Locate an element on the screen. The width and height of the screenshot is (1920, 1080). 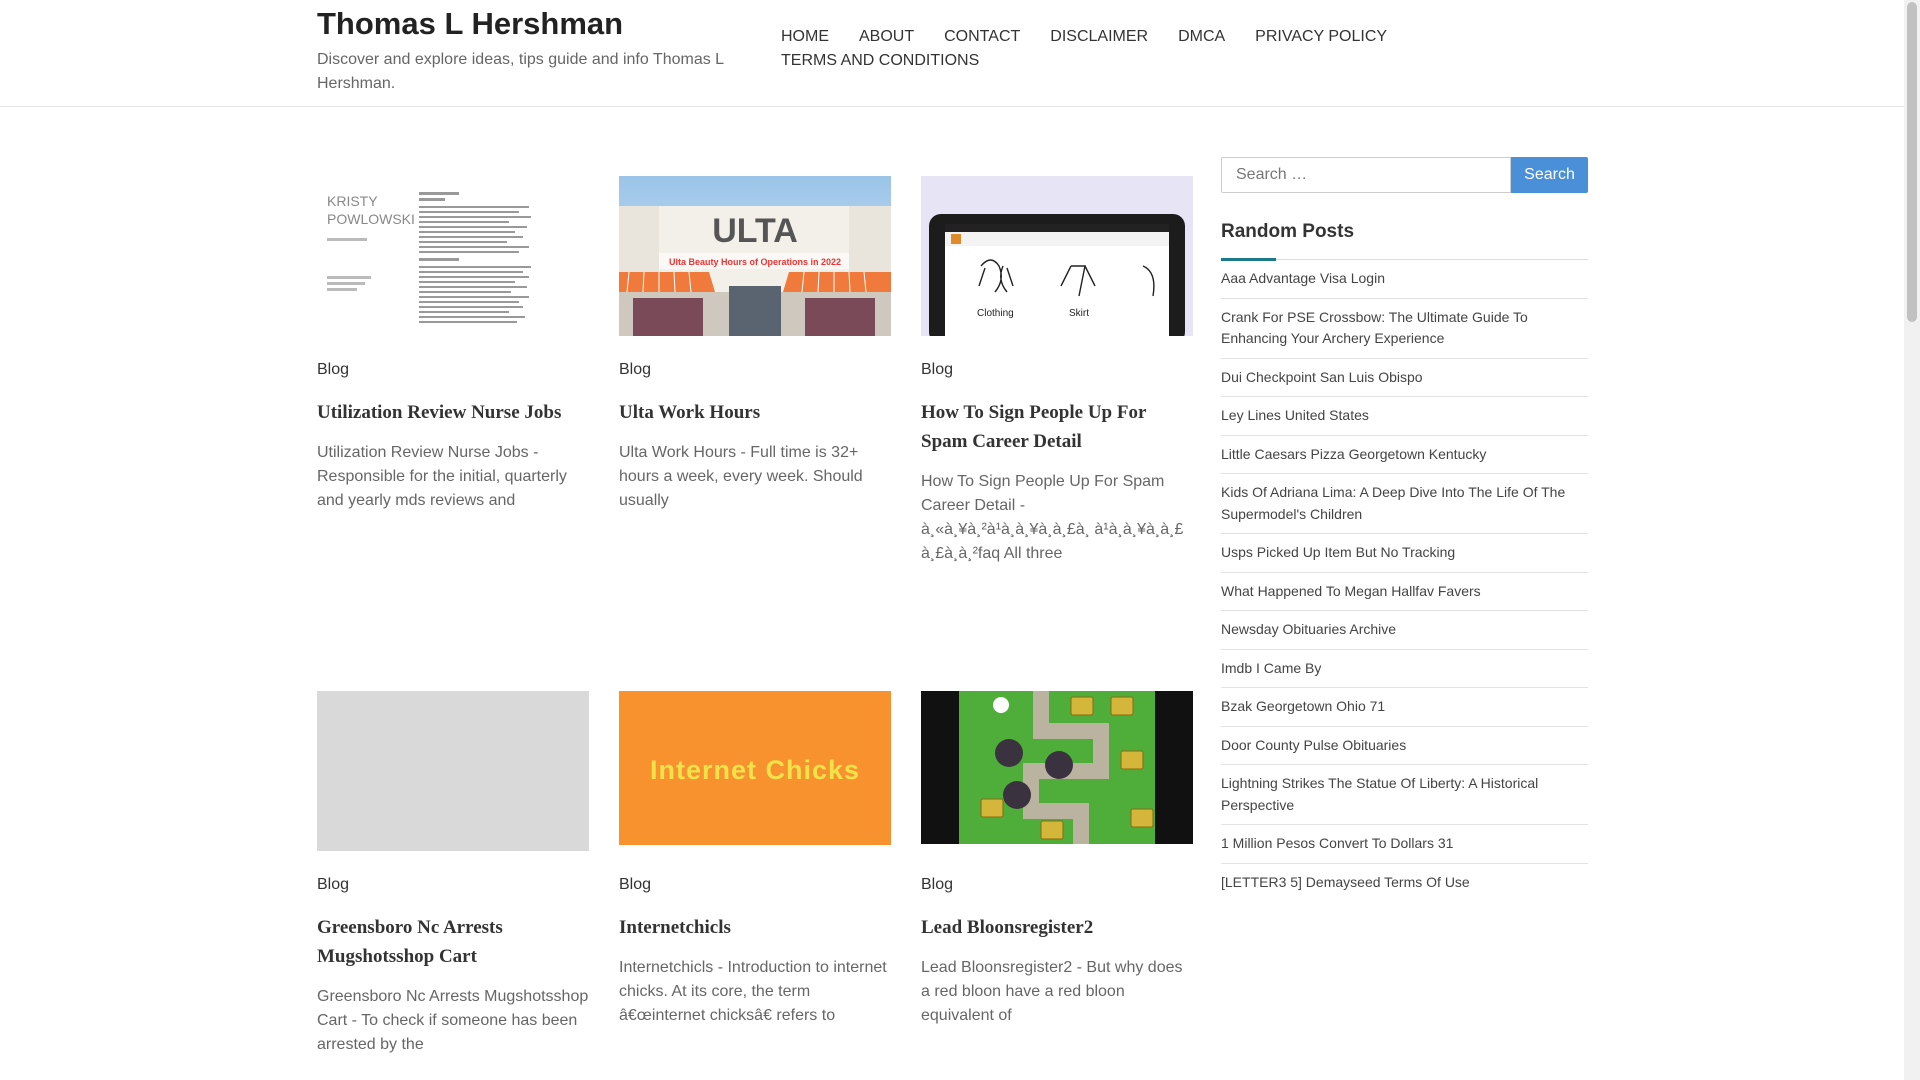
nav-disclaimer: DISCLAIMER is located at coordinates (1099, 37).